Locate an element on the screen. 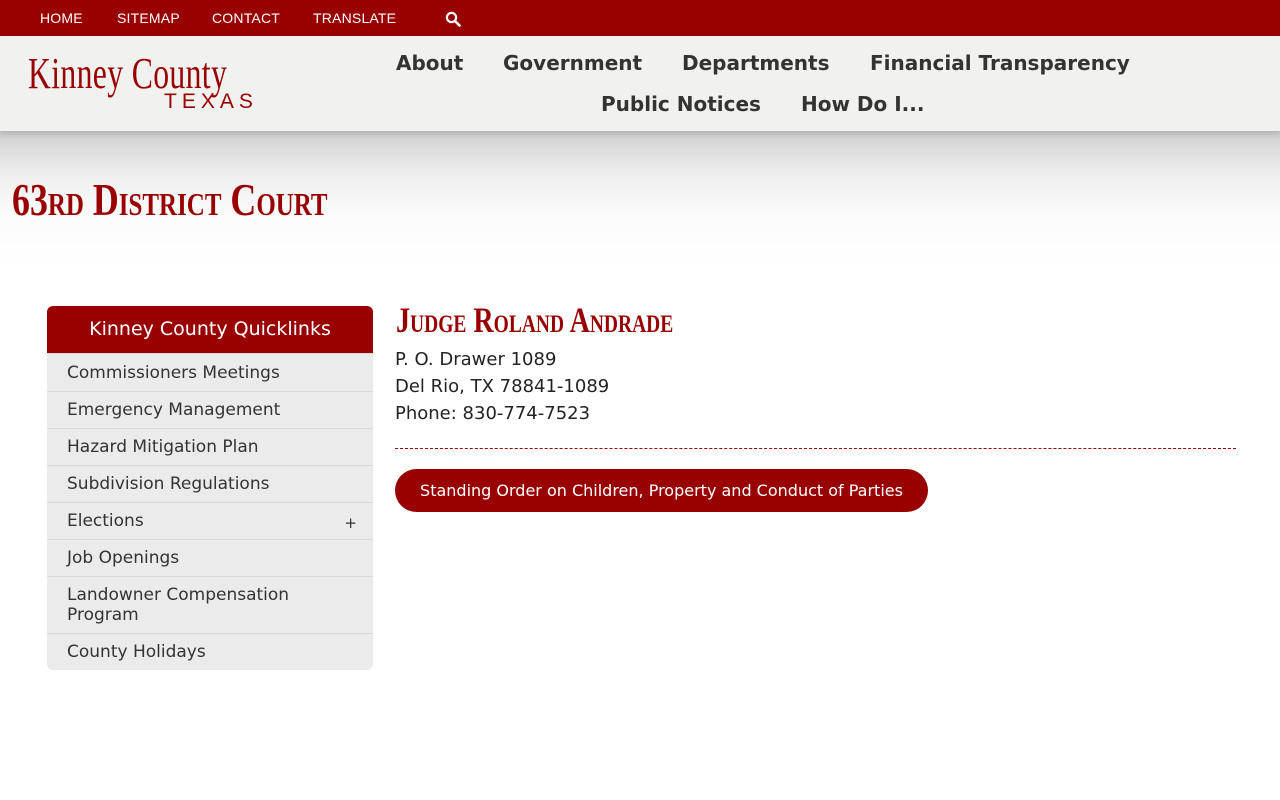 This screenshot has height=800, width=1280. nav-departments: Departments is located at coordinates (756, 63).